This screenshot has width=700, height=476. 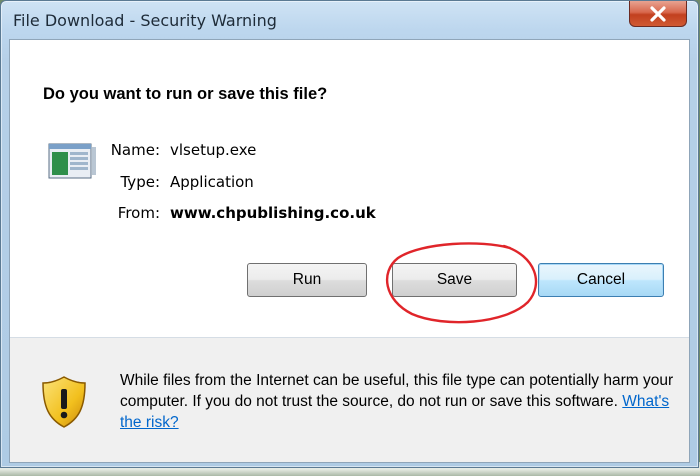 I want to click on type-value: Application, so click(x=212, y=182).